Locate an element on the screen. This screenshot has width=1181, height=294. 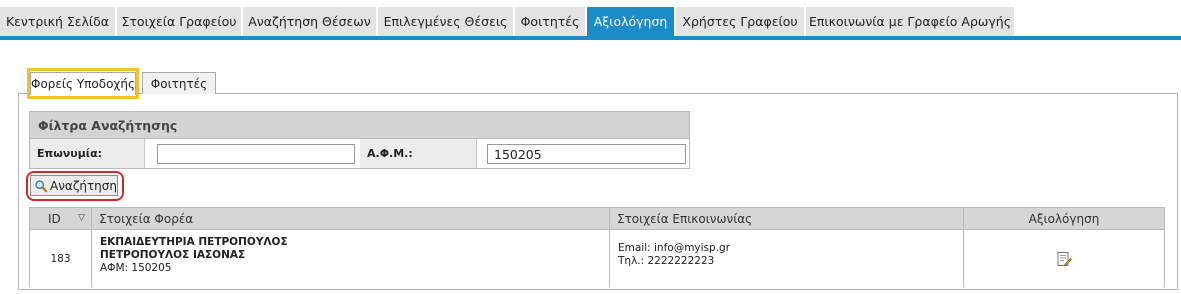
nav-tab-position-search: Αναζήτηση Θέσεων is located at coordinates (309, 21).